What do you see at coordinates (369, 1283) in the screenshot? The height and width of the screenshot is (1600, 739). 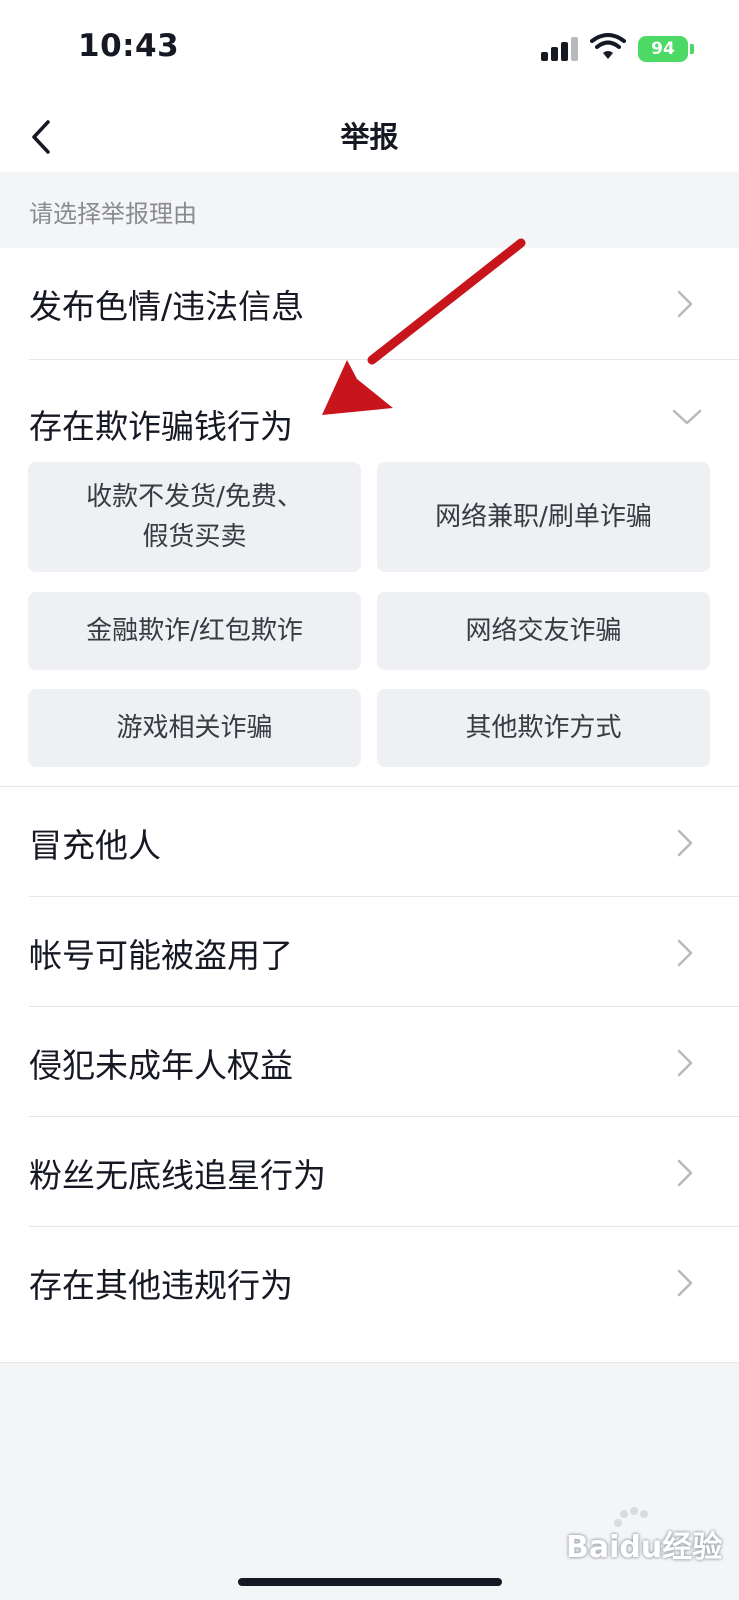 I see `reason-item-other-violation: 存在其他违规行为` at bounding box center [369, 1283].